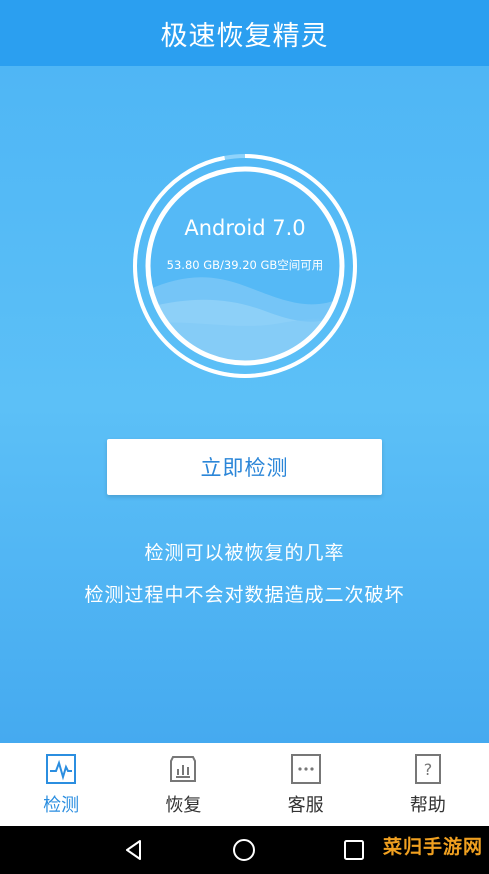  I want to click on tab-recover-label: 恢复, so click(183, 805).